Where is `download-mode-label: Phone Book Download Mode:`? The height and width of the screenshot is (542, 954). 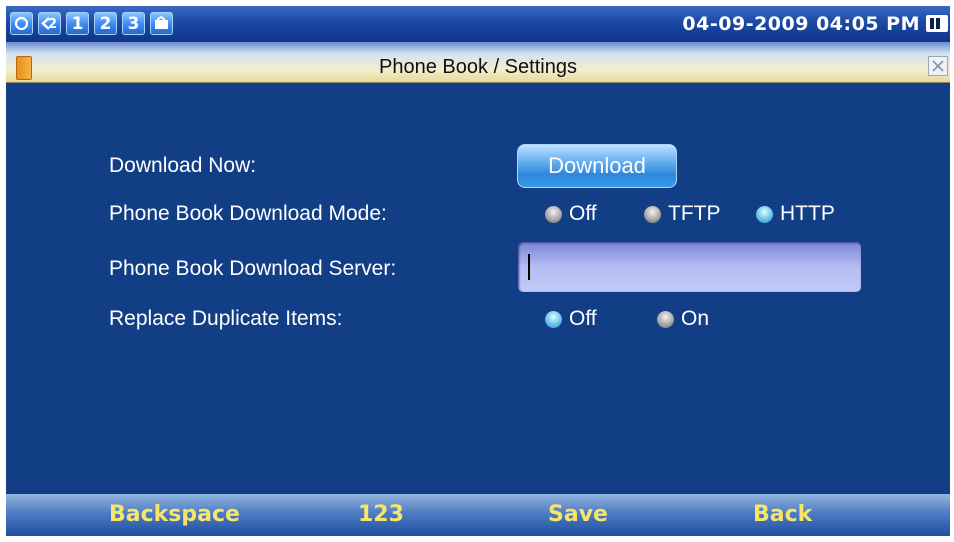
download-mode-label: Phone Book Download Mode: is located at coordinates (248, 213).